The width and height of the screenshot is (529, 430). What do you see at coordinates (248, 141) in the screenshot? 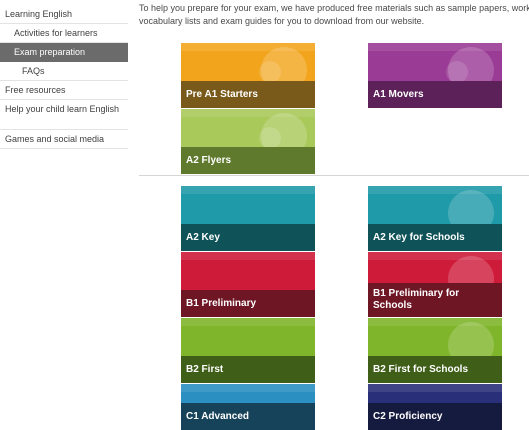
I see `exam-card-a2-flyers: A2 Flyers` at bounding box center [248, 141].